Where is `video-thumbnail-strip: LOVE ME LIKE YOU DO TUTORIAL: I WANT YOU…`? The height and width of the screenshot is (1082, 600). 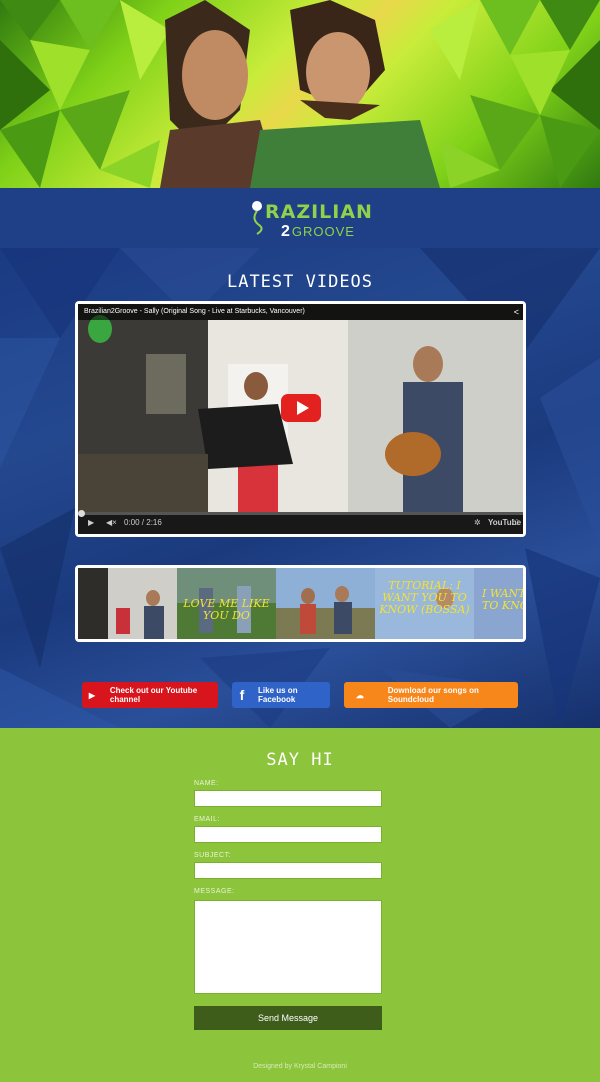
video-thumbnail-strip: LOVE ME LIKE YOU DO TUTORIAL: I WANT YOU… is located at coordinates (300, 603).